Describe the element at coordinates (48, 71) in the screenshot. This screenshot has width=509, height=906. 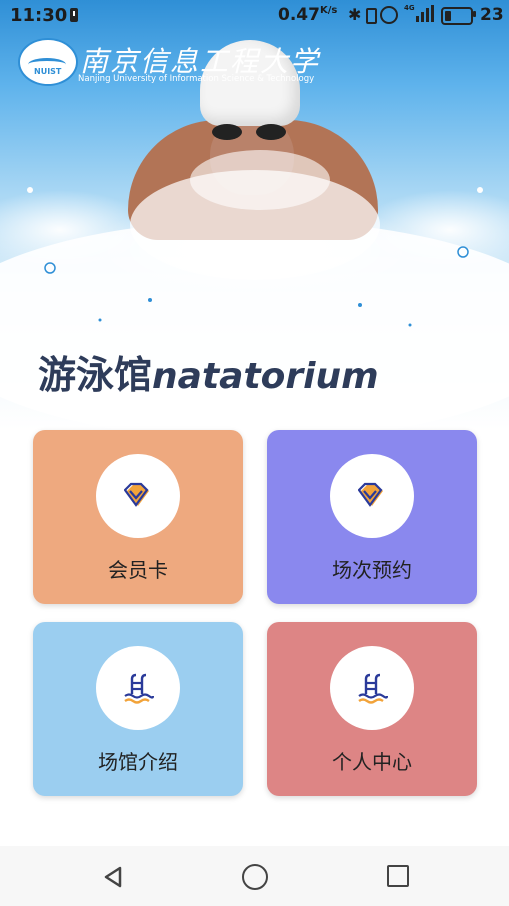
I see `logo-text: NUIST` at that location.